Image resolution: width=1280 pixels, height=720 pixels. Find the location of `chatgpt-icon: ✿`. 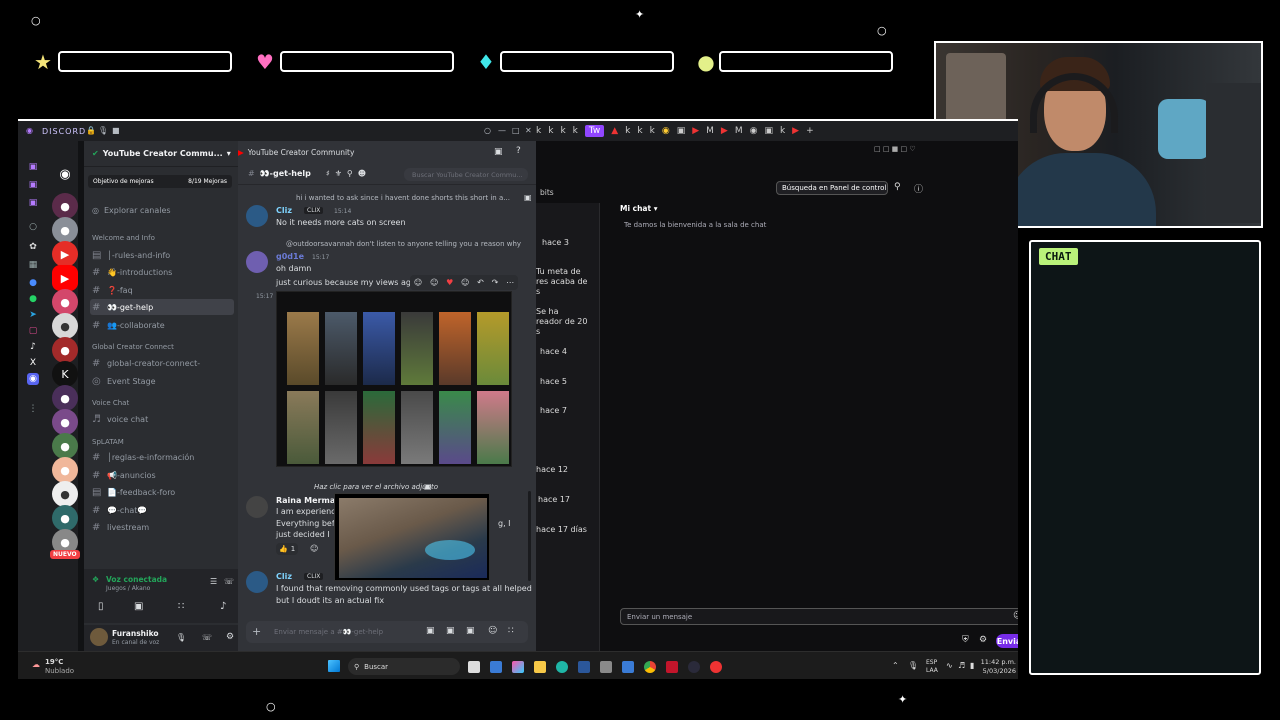

chatgpt-icon: ✿ is located at coordinates (33, 247).